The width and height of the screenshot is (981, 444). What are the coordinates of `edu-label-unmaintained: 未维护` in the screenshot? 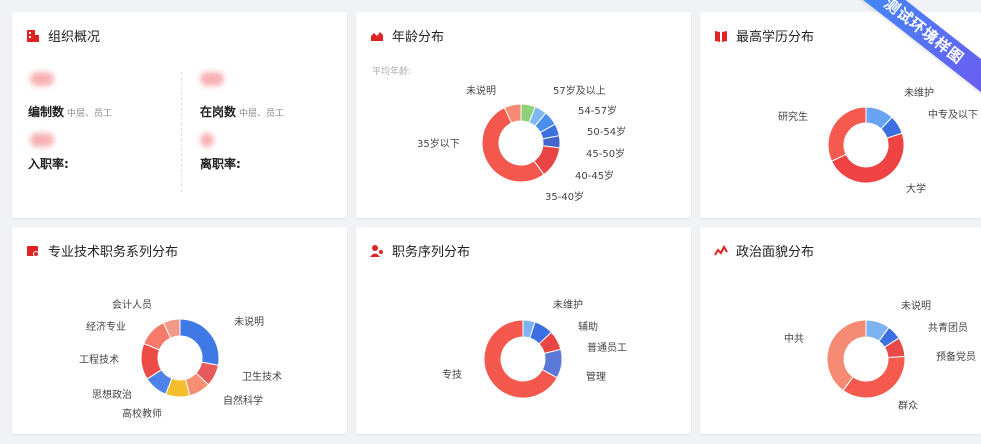 It's located at (919, 93).